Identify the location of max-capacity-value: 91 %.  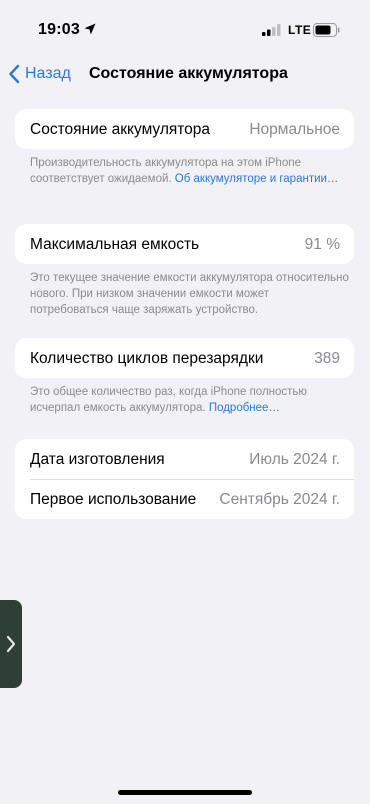
(322, 244).